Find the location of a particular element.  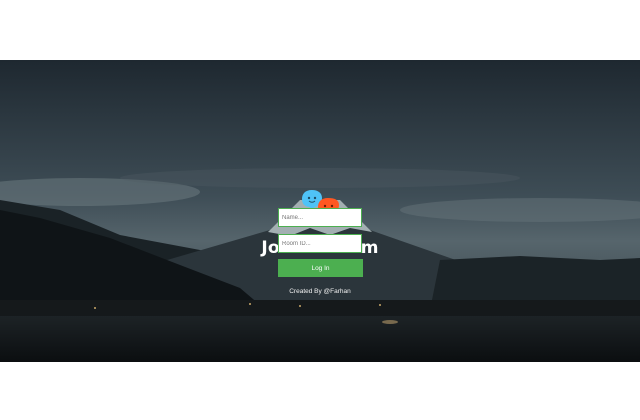

room-id-input is located at coordinates (320, 243).